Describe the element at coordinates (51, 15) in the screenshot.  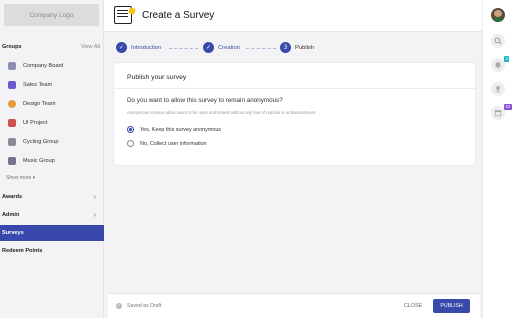
I see `company-logo: Company Logo` at that location.